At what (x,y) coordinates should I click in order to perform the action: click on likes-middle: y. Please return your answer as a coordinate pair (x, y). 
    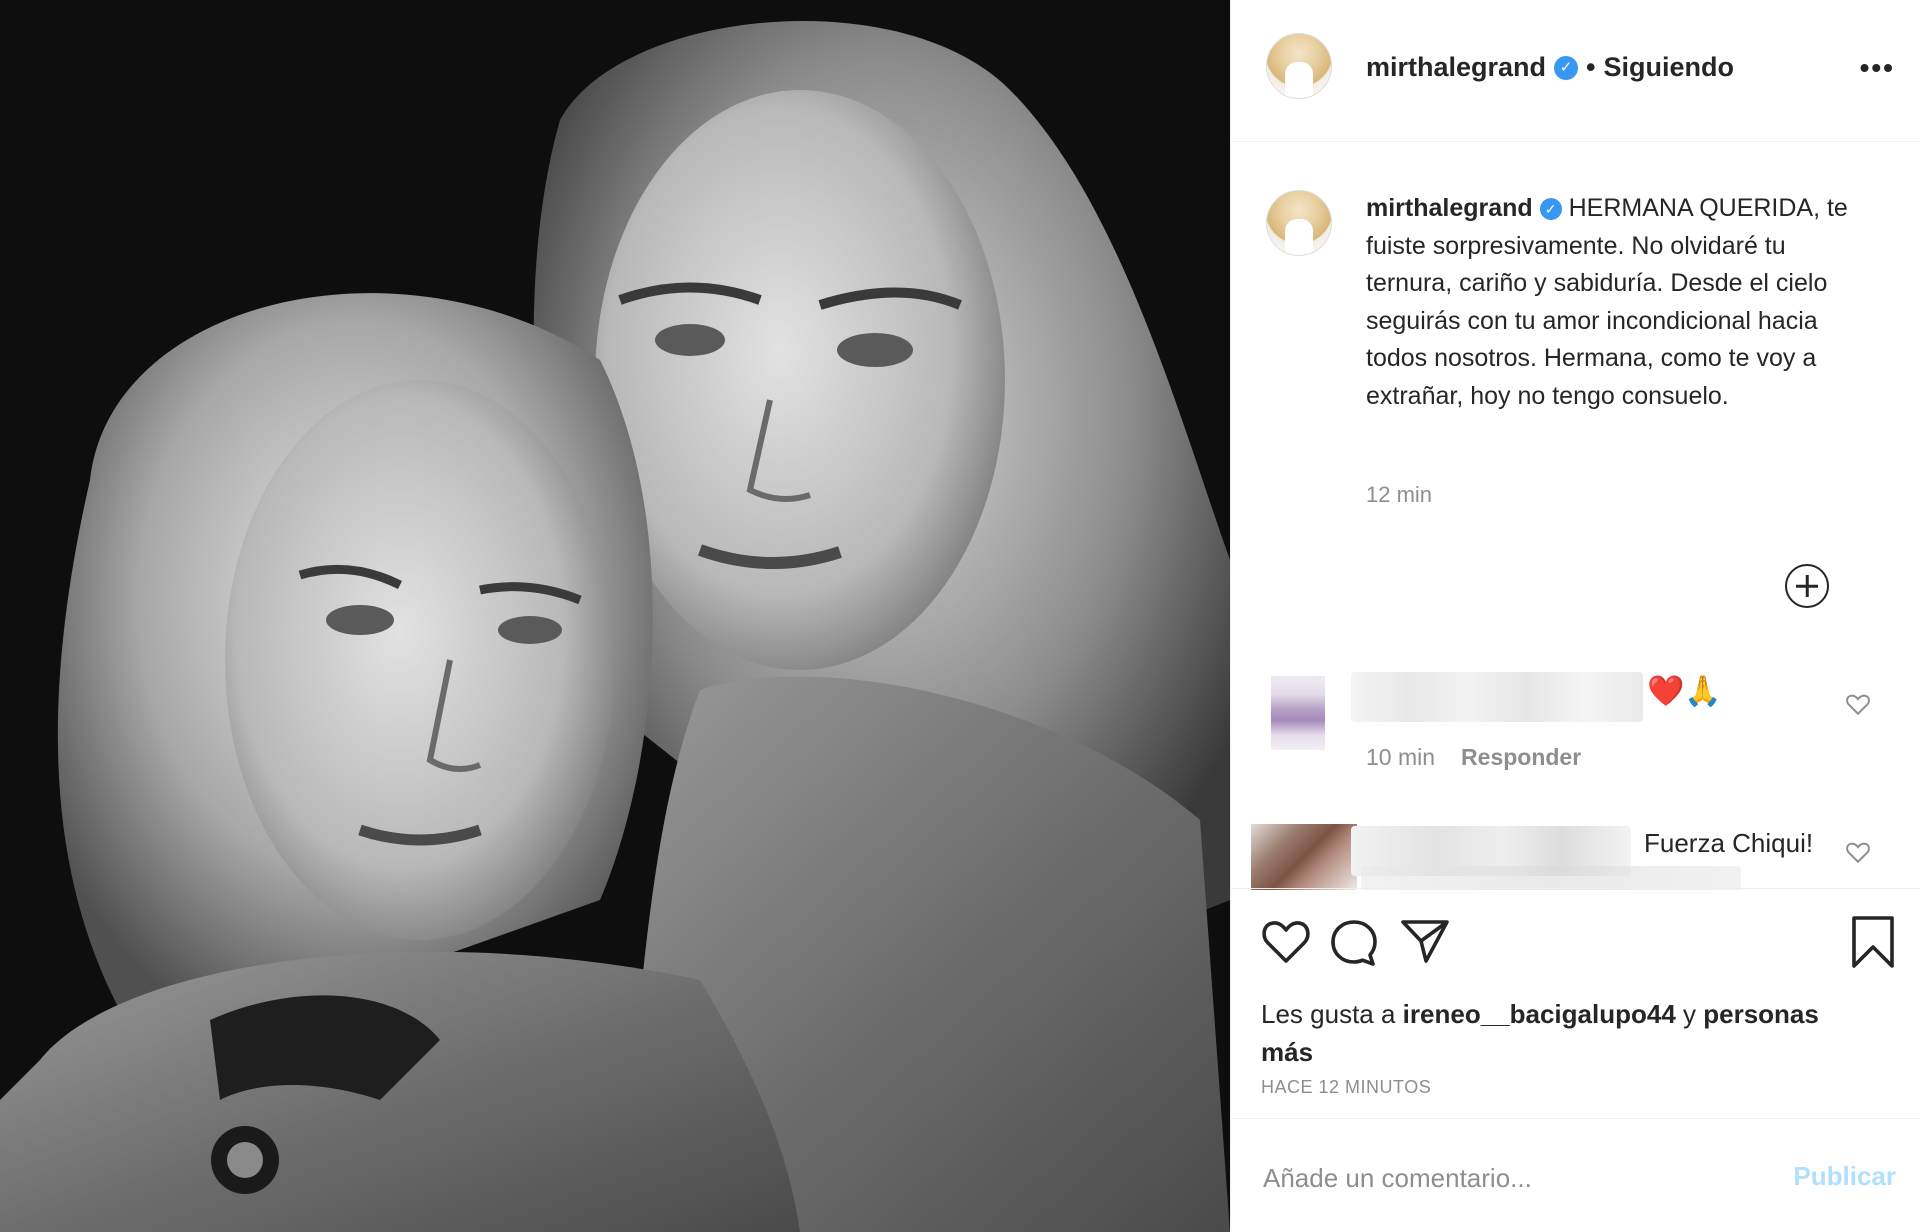
    Looking at the image, I should click on (1690, 1014).